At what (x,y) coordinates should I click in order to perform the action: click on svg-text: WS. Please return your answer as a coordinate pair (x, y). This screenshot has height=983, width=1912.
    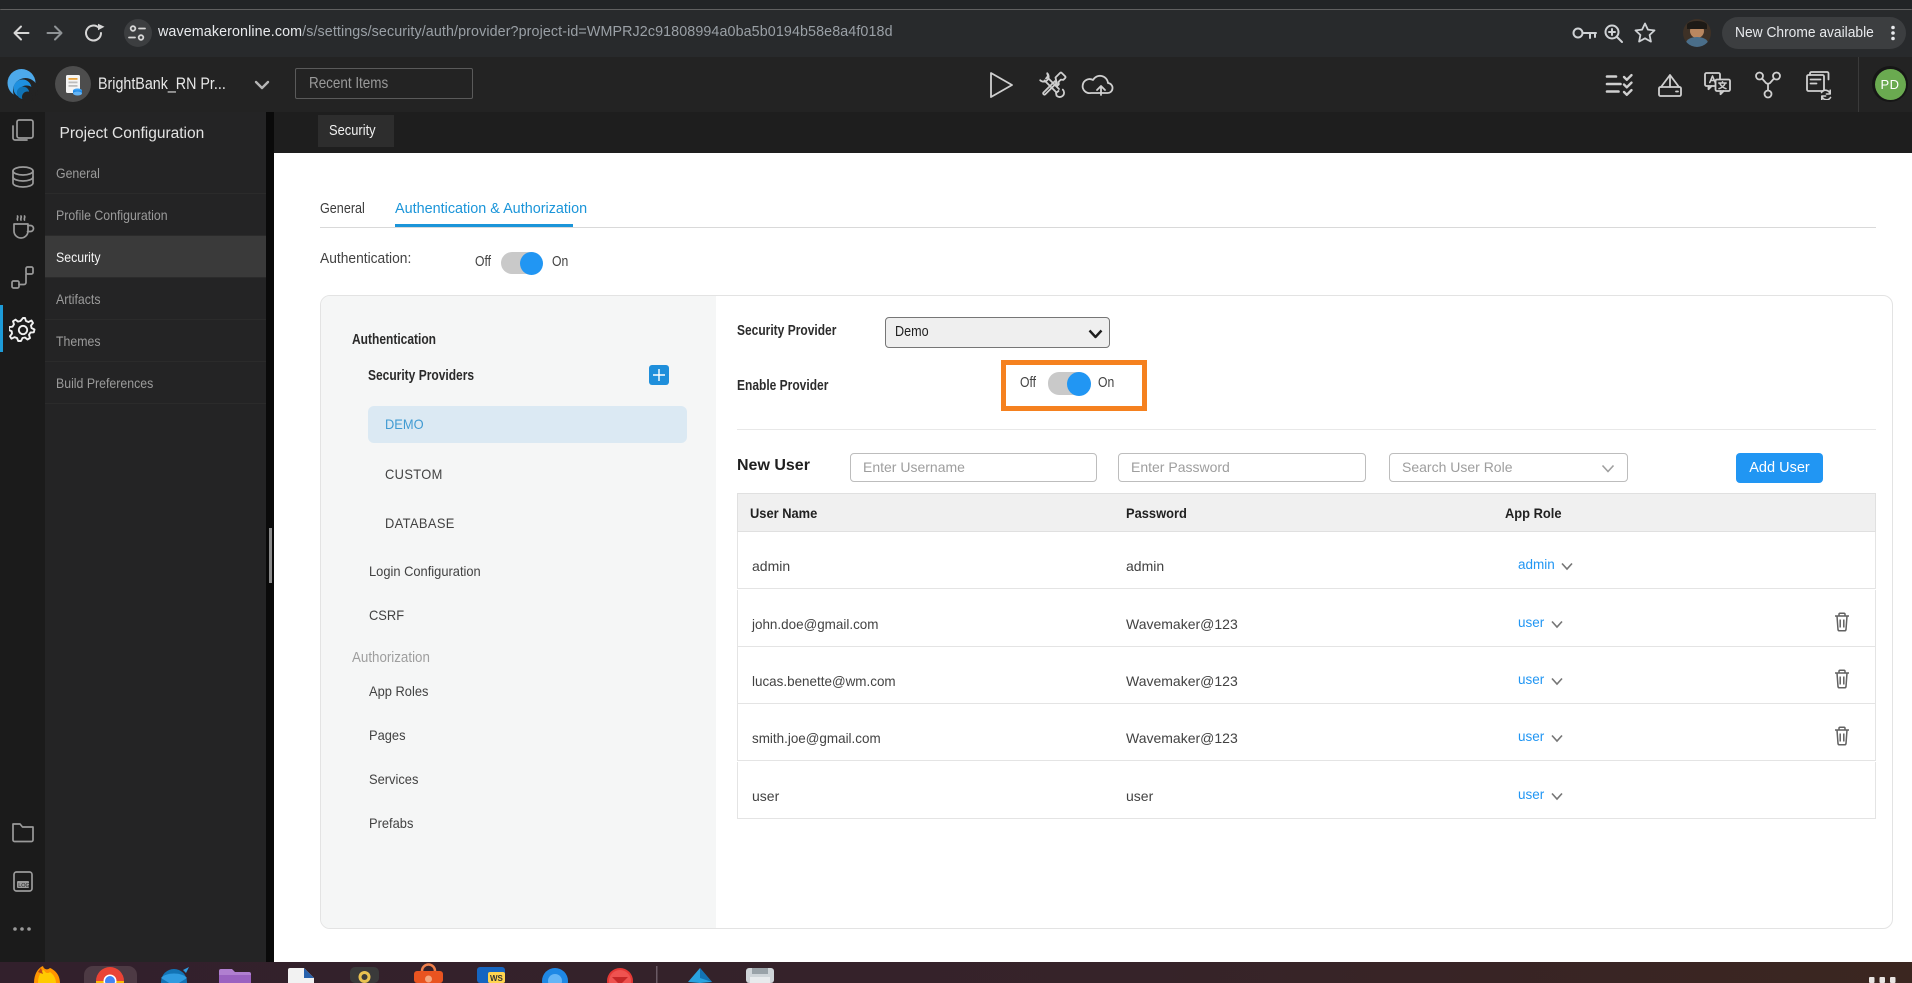
    Looking at the image, I should click on (497, 978).